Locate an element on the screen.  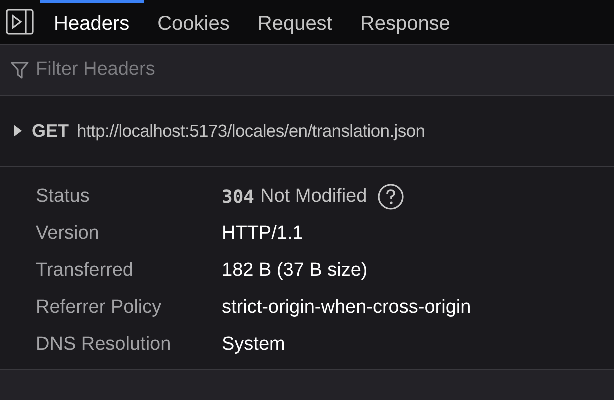
help-icon is located at coordinates (391, 197).